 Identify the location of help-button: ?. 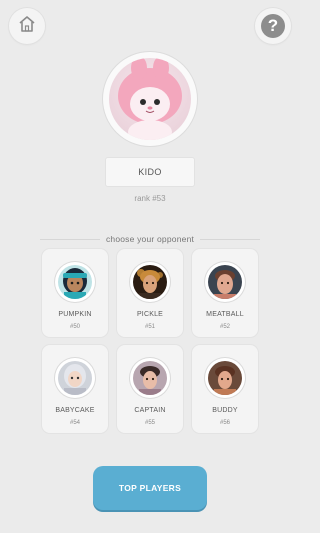
(273, 26).